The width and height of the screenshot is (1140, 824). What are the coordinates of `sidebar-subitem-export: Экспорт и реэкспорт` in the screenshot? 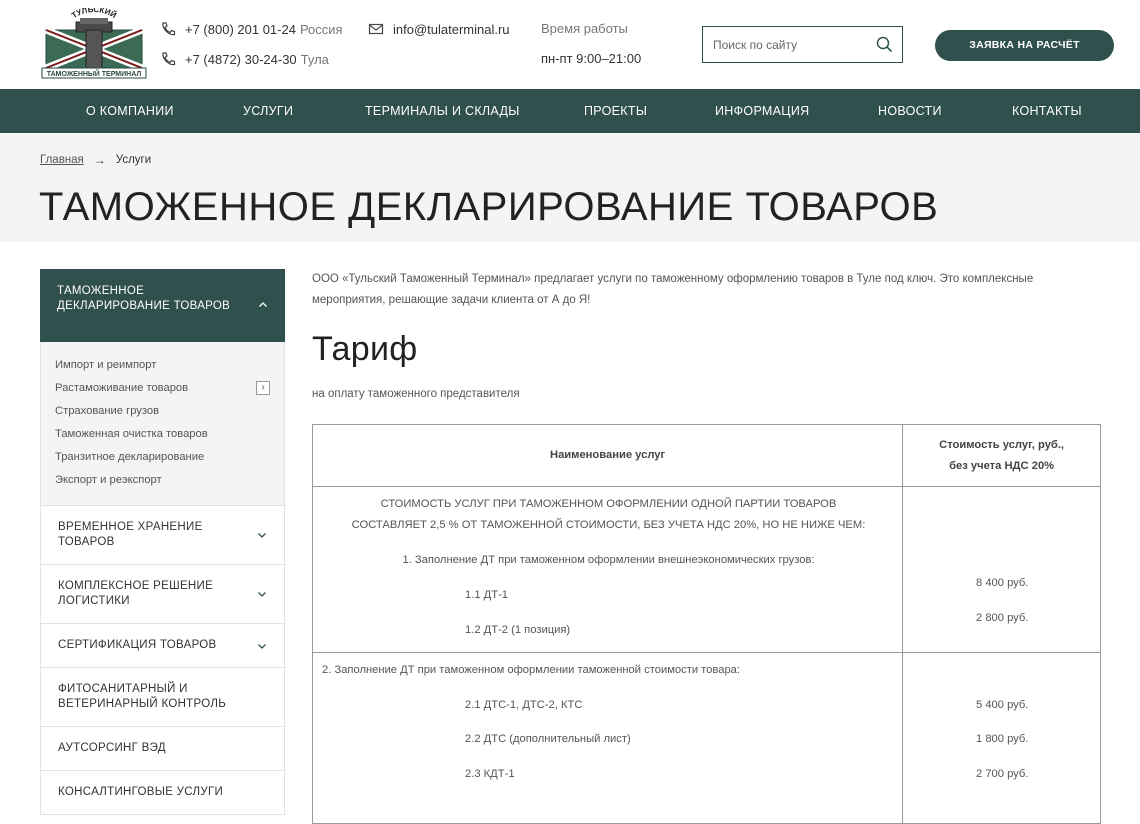 It's located at (162, 480).